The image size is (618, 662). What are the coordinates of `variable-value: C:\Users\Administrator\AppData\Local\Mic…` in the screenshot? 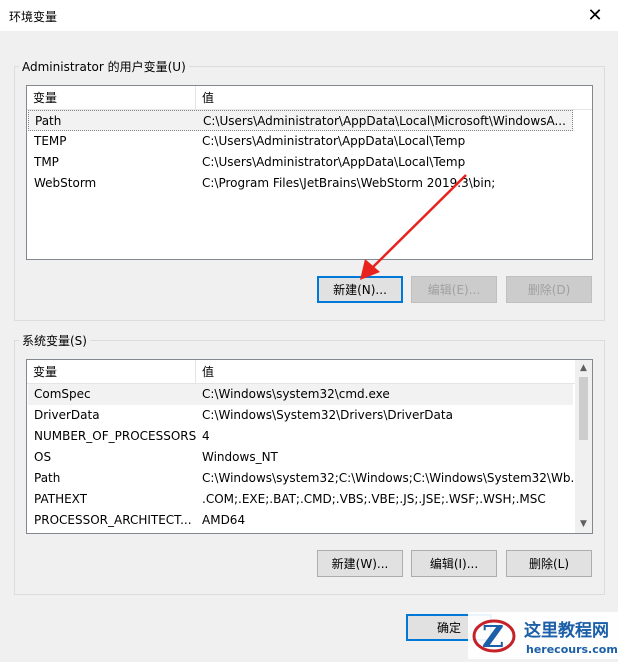 It's located at (384, 121).